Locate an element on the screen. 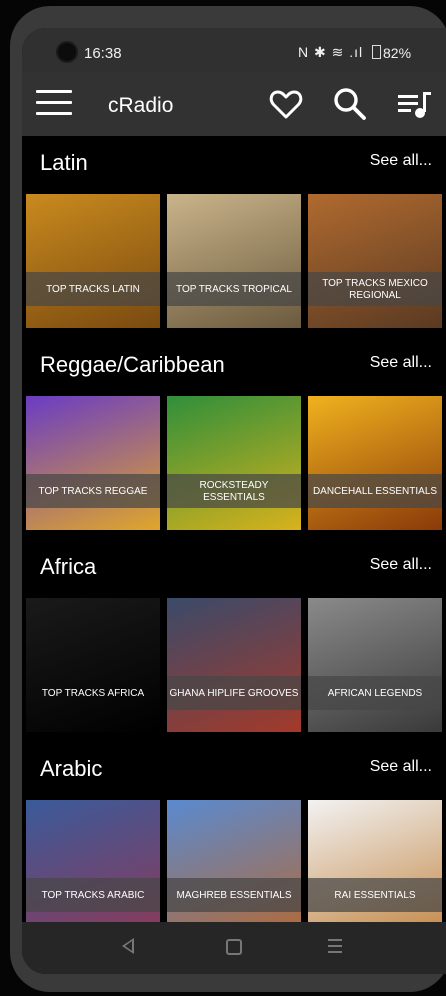 This screenshot has height=996, width=446. app-bar: cRadio is located at coordinates (234, 104).